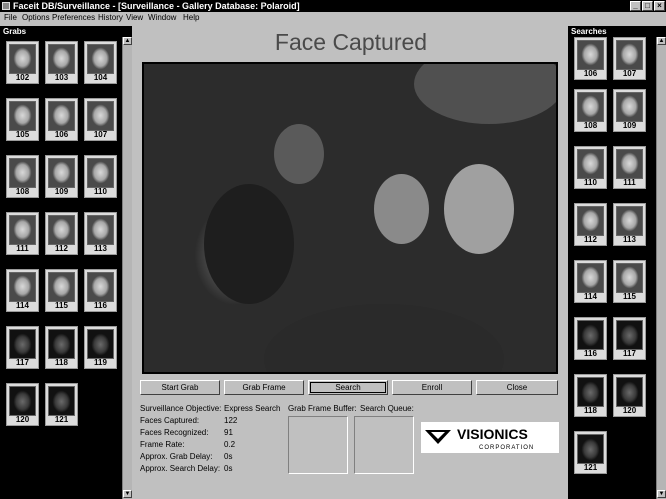  What do you see at coordinates (22, 347) in the screenshot?
I see `grab-thumbnail: 117` at bounding box center [22, 347].